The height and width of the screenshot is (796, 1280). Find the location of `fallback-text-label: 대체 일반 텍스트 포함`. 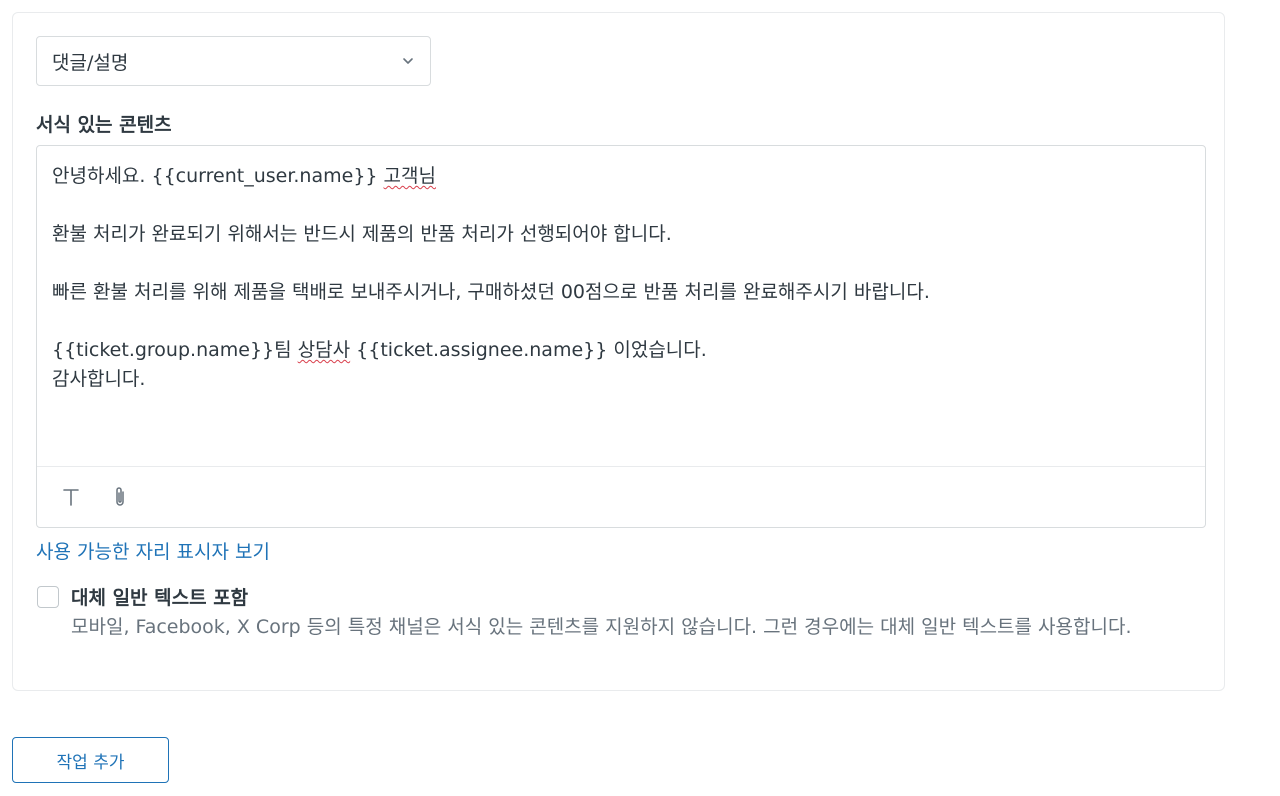

fallback-text-label: 대체 일반 텍스트 포함 is located at coordinates (159, 596).